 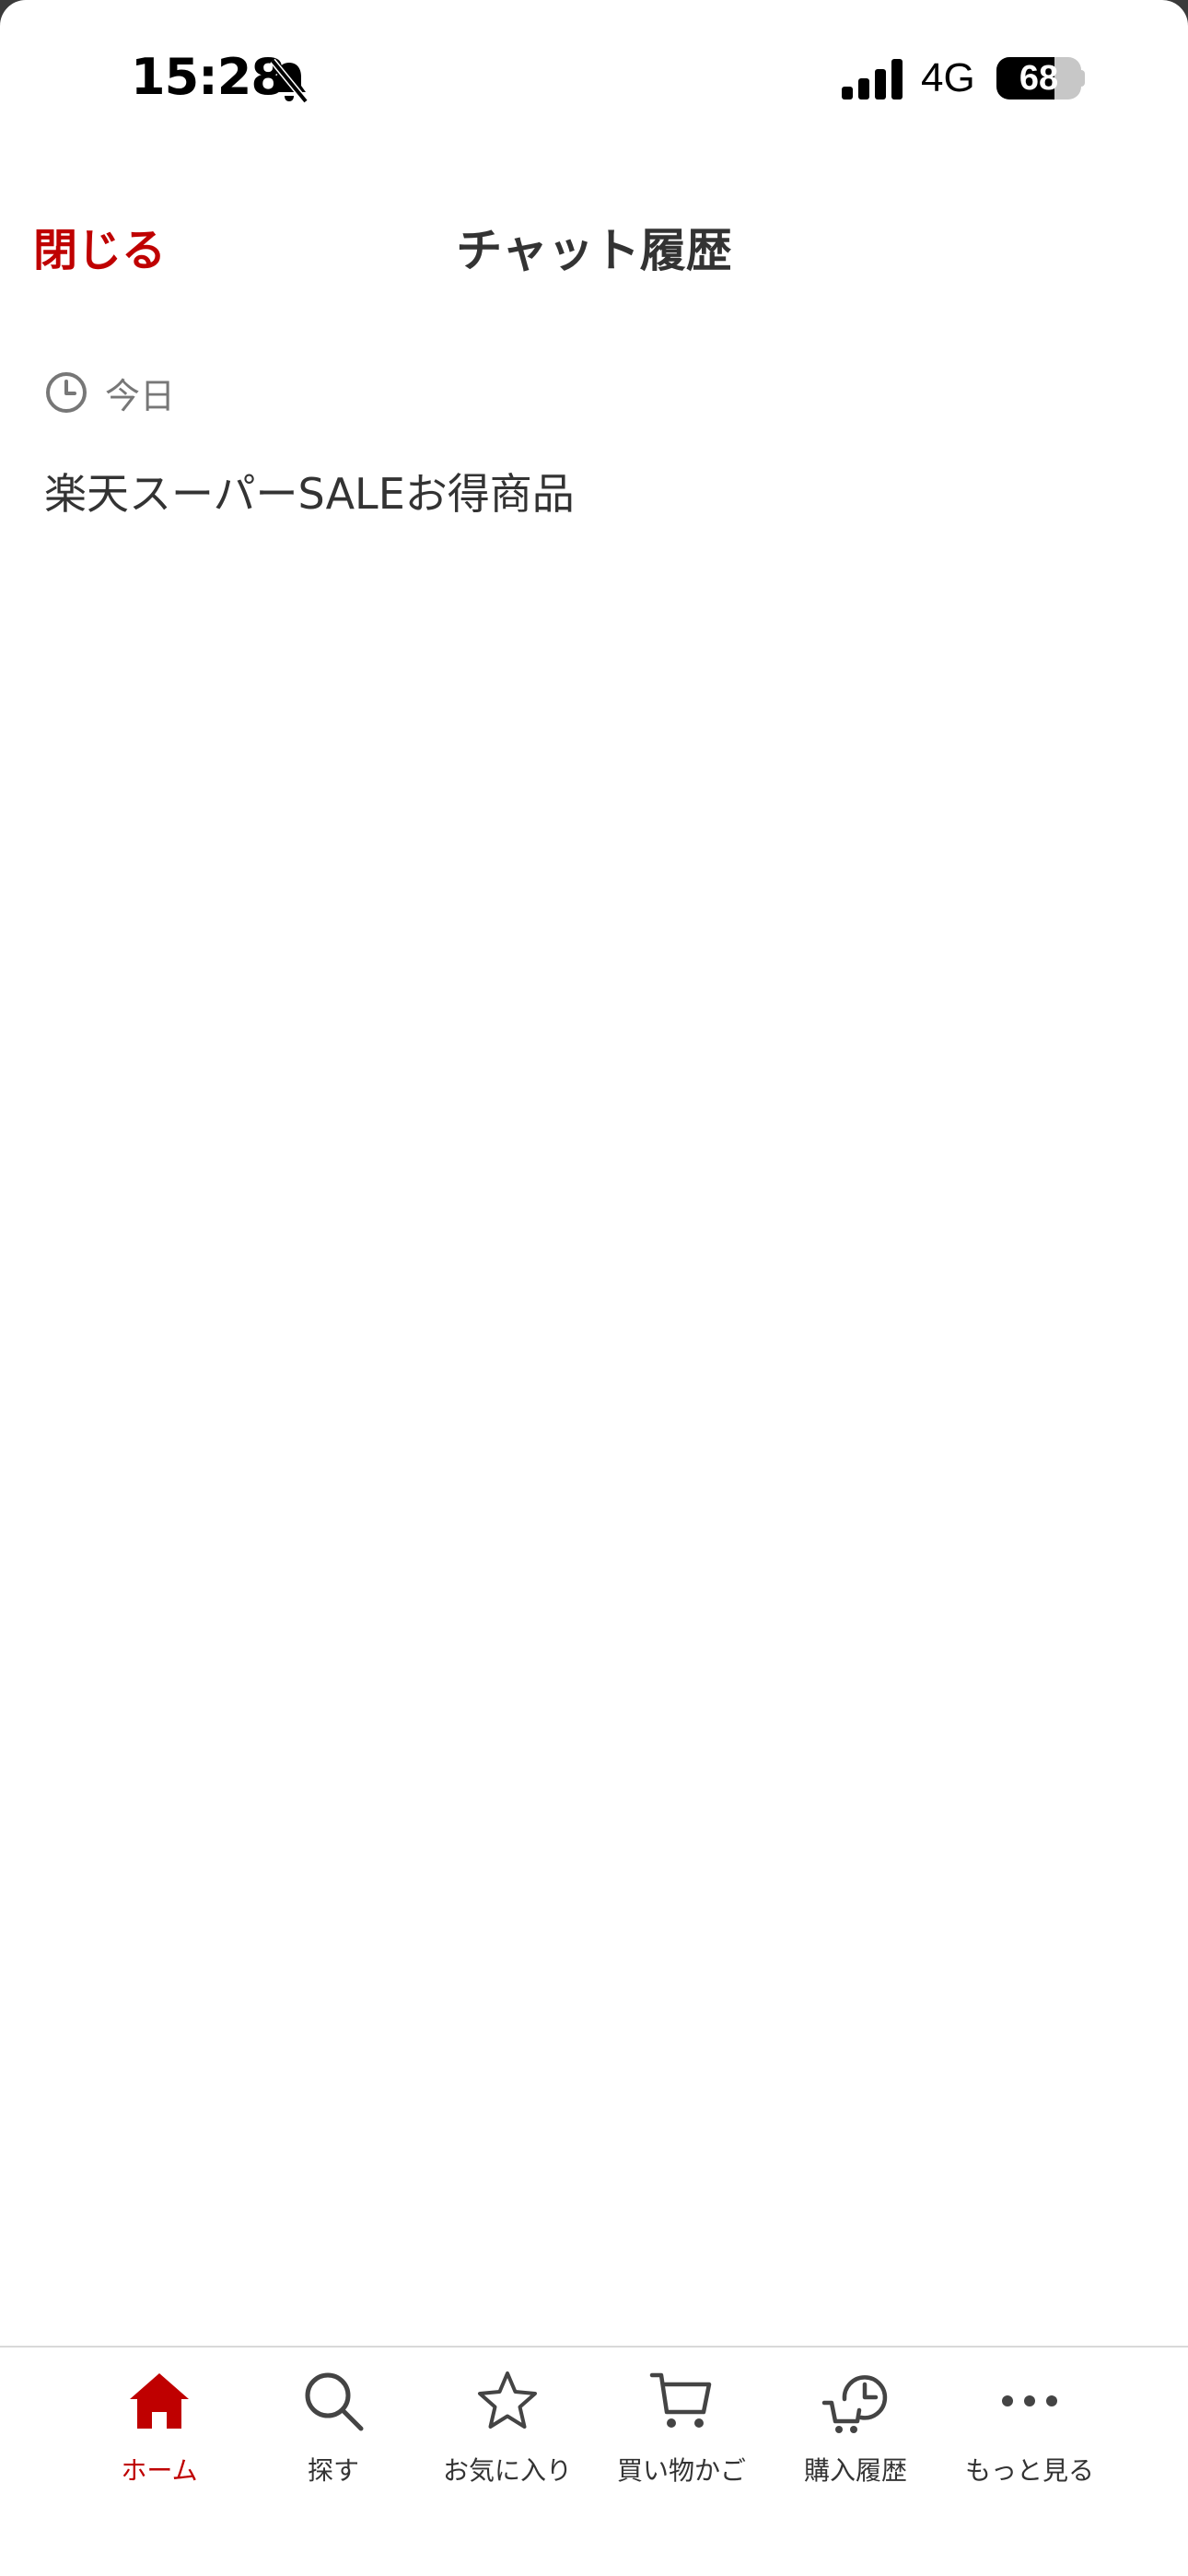 What do you see at coordinates (140, 395) in the screenshot?
I see `section-label: 今日` at bounding box center [140, 395].